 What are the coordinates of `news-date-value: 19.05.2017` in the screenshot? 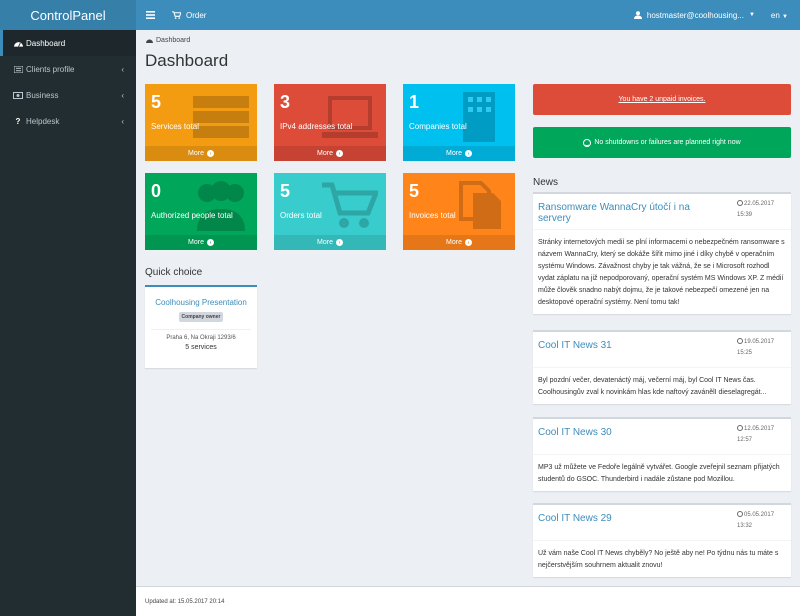 It's located at (759, 342).